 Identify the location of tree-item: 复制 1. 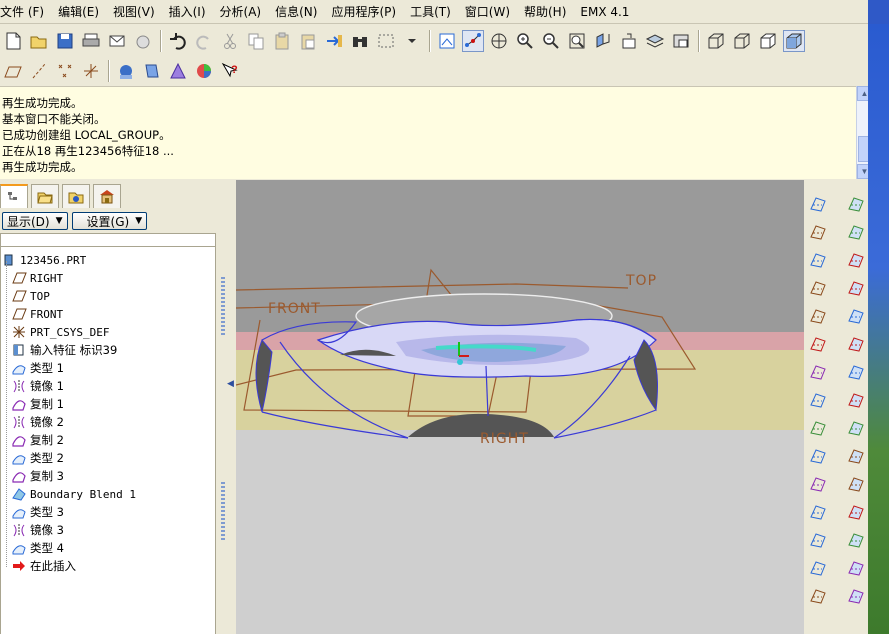
(37, 404).